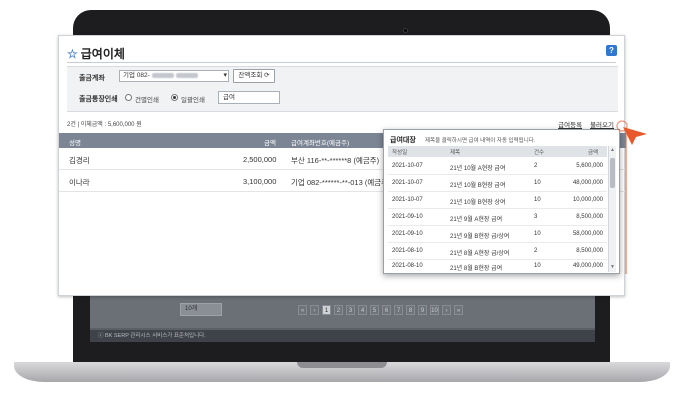 The height and width of the screenshot is (396, 684). I want to click on pager-next: ›, so click(446, 310).